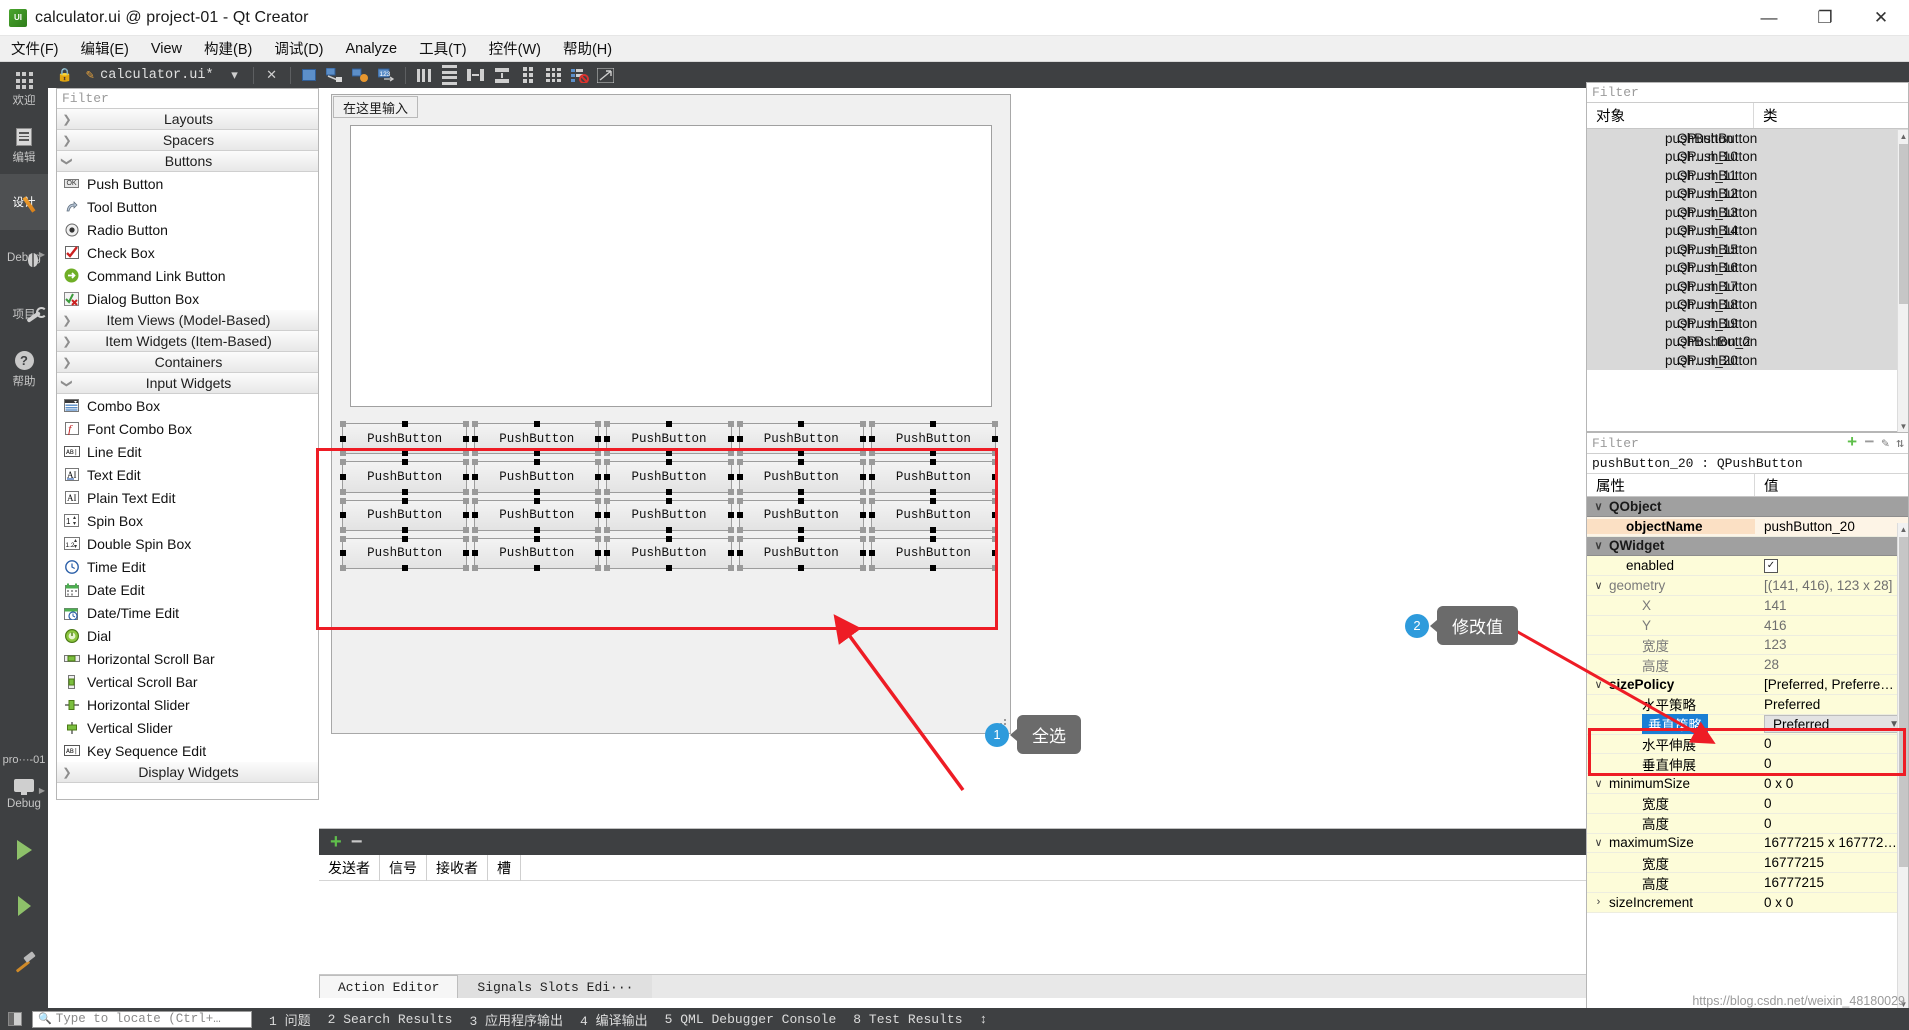  Describe the element at coordinates (669, 477) in the screenshot. I see `form-push-button-r1-c2: PushButton` at that location.